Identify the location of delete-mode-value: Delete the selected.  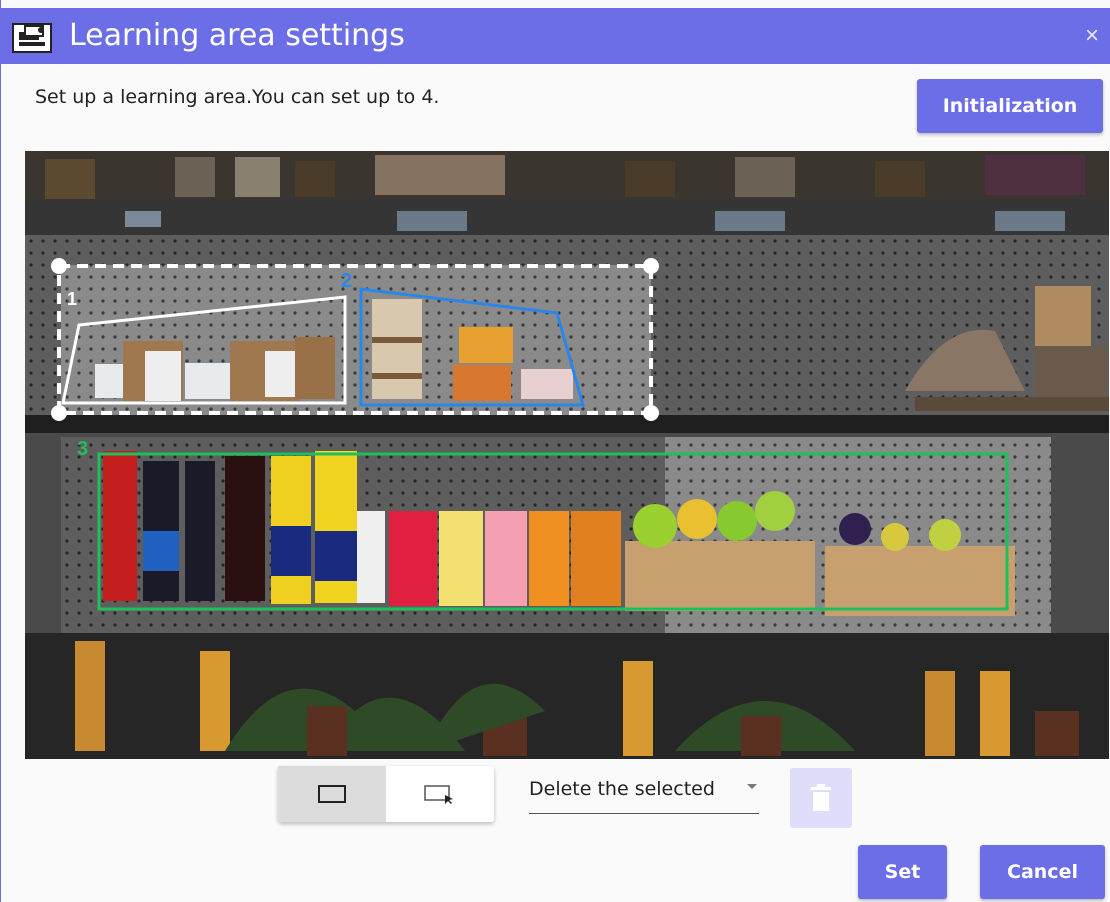
(622, 789).